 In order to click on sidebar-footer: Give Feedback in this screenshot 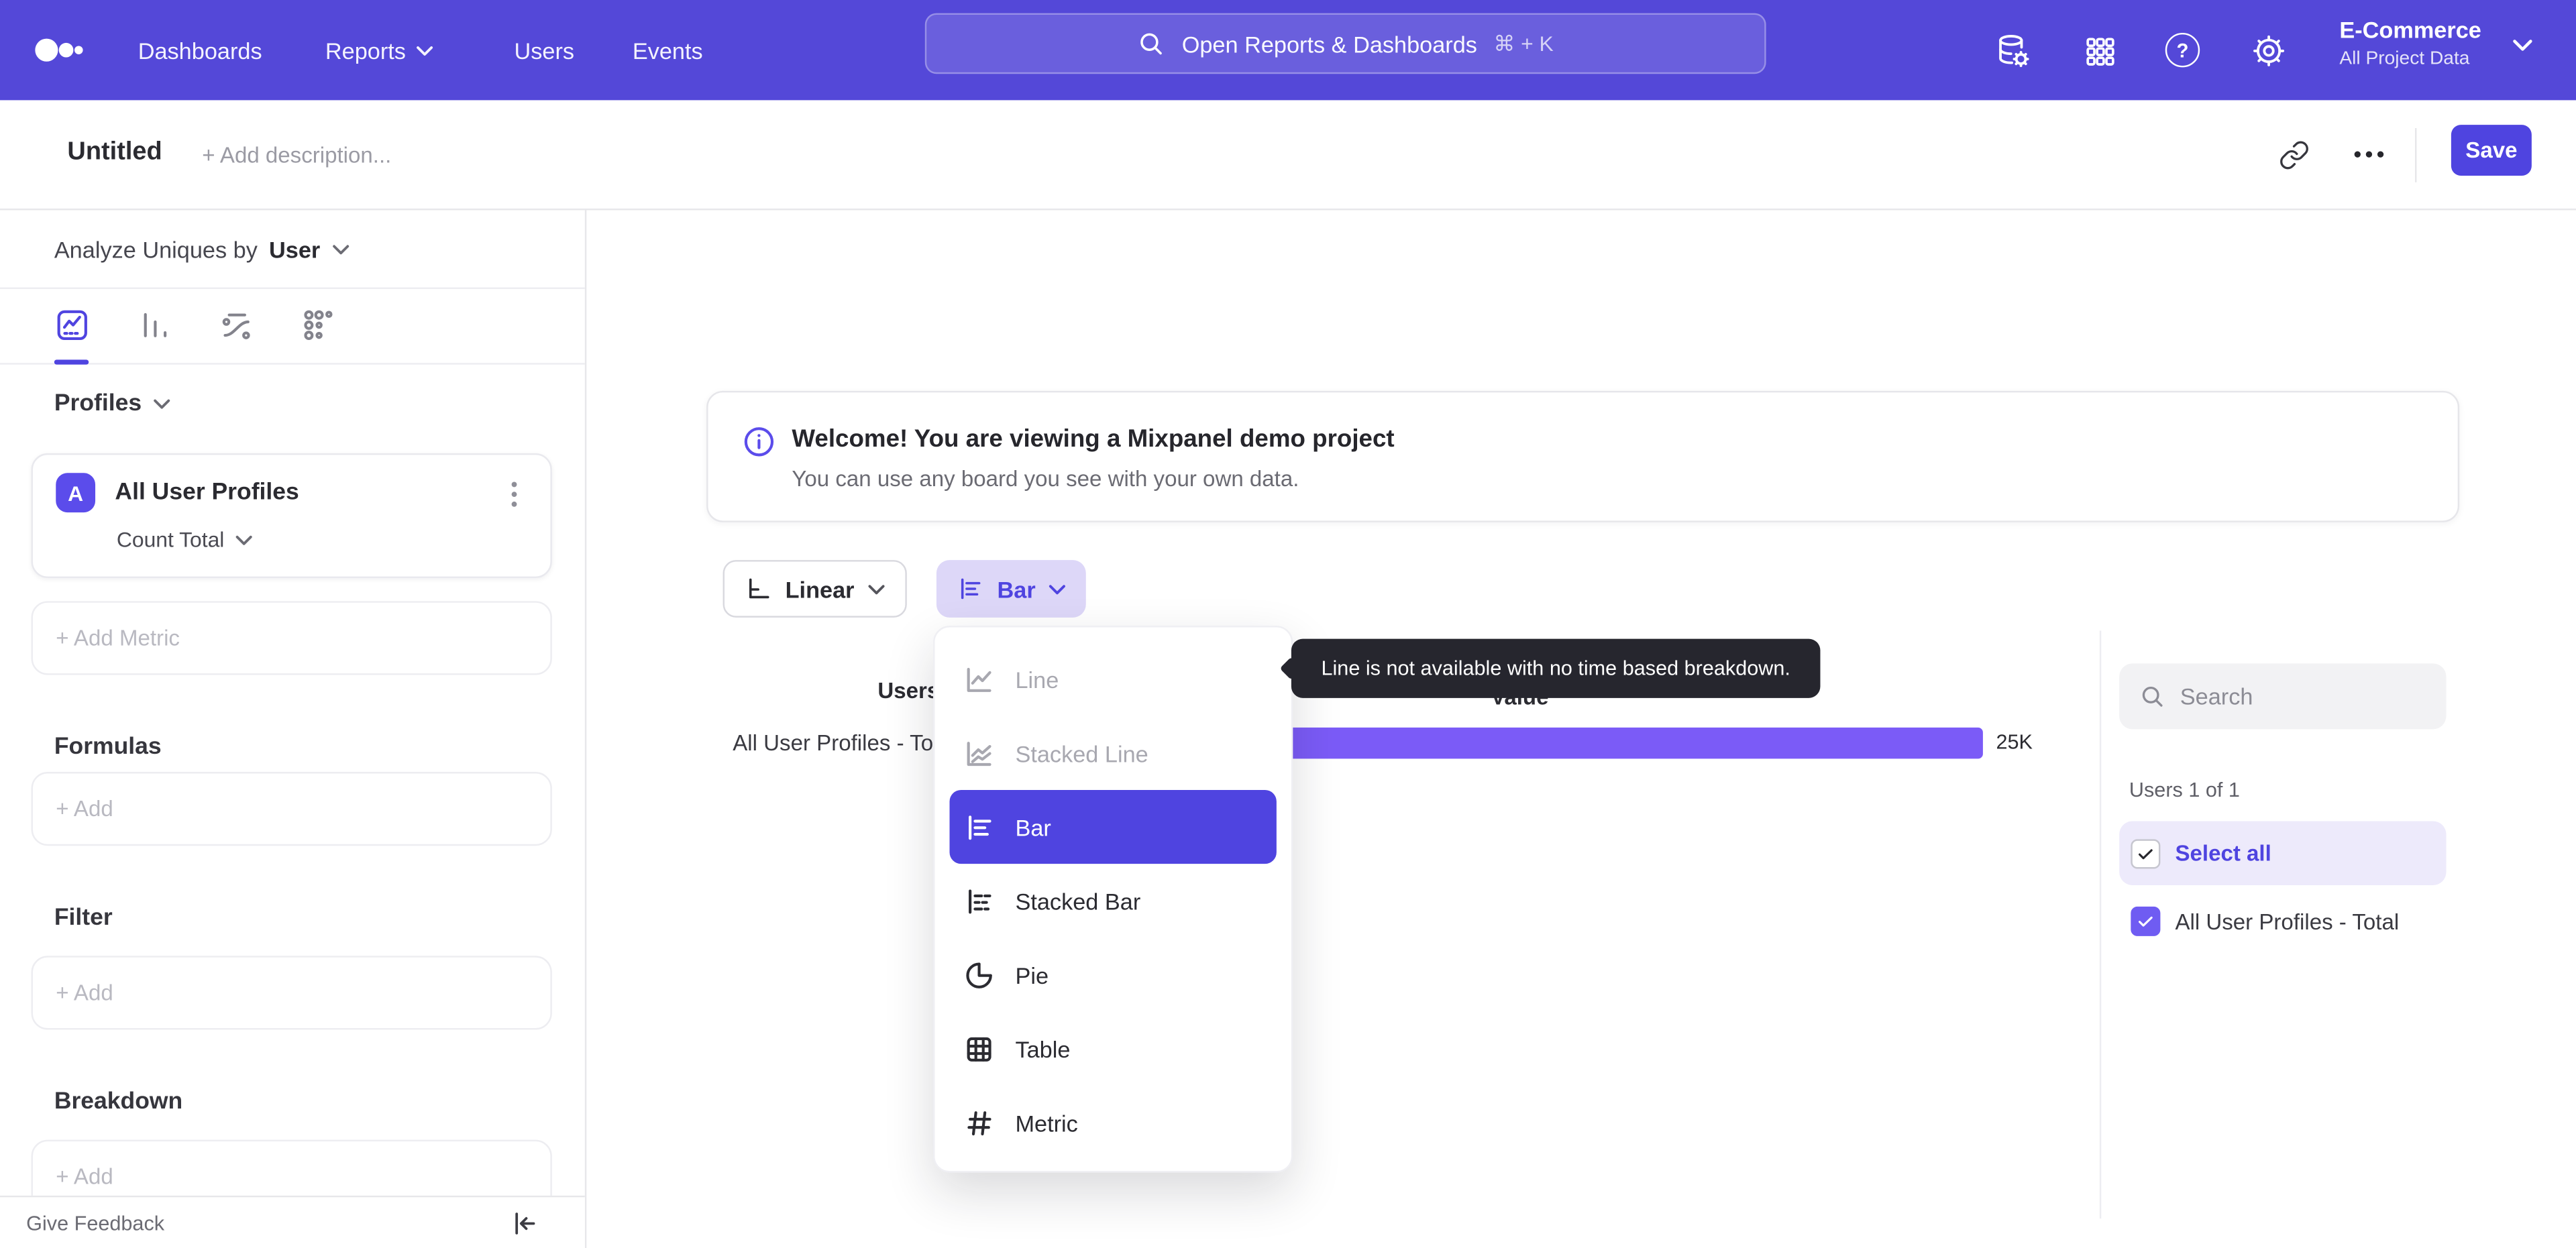, I will do `click(292, 1221)`.